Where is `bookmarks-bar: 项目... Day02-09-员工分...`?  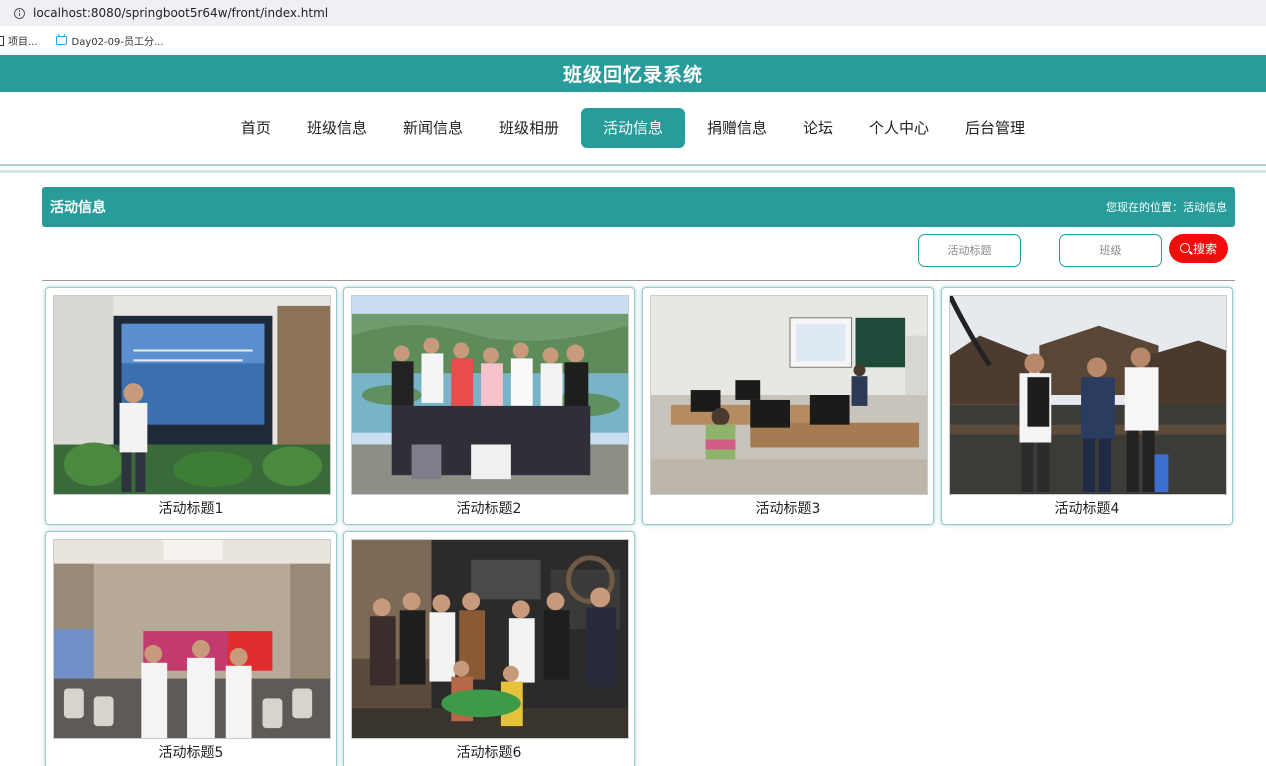
bookmarks-bar: 项目... Day02-09-员工分... is located at coordinates (633, 40).